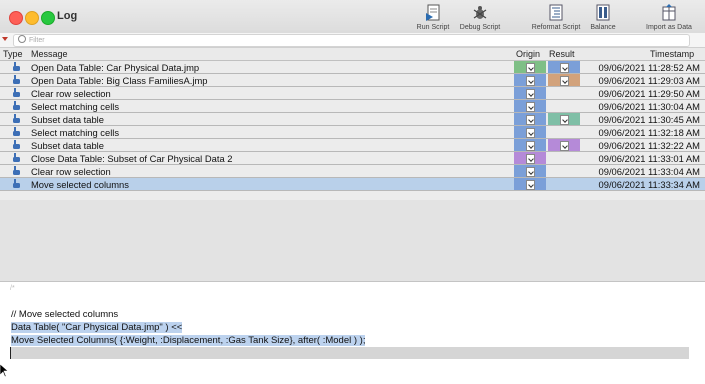 This screenshot has width=705, height=384. Describe the element at coordinates (433, 27) in the screenshot. I see `run-script-label: Run Script` at that location.